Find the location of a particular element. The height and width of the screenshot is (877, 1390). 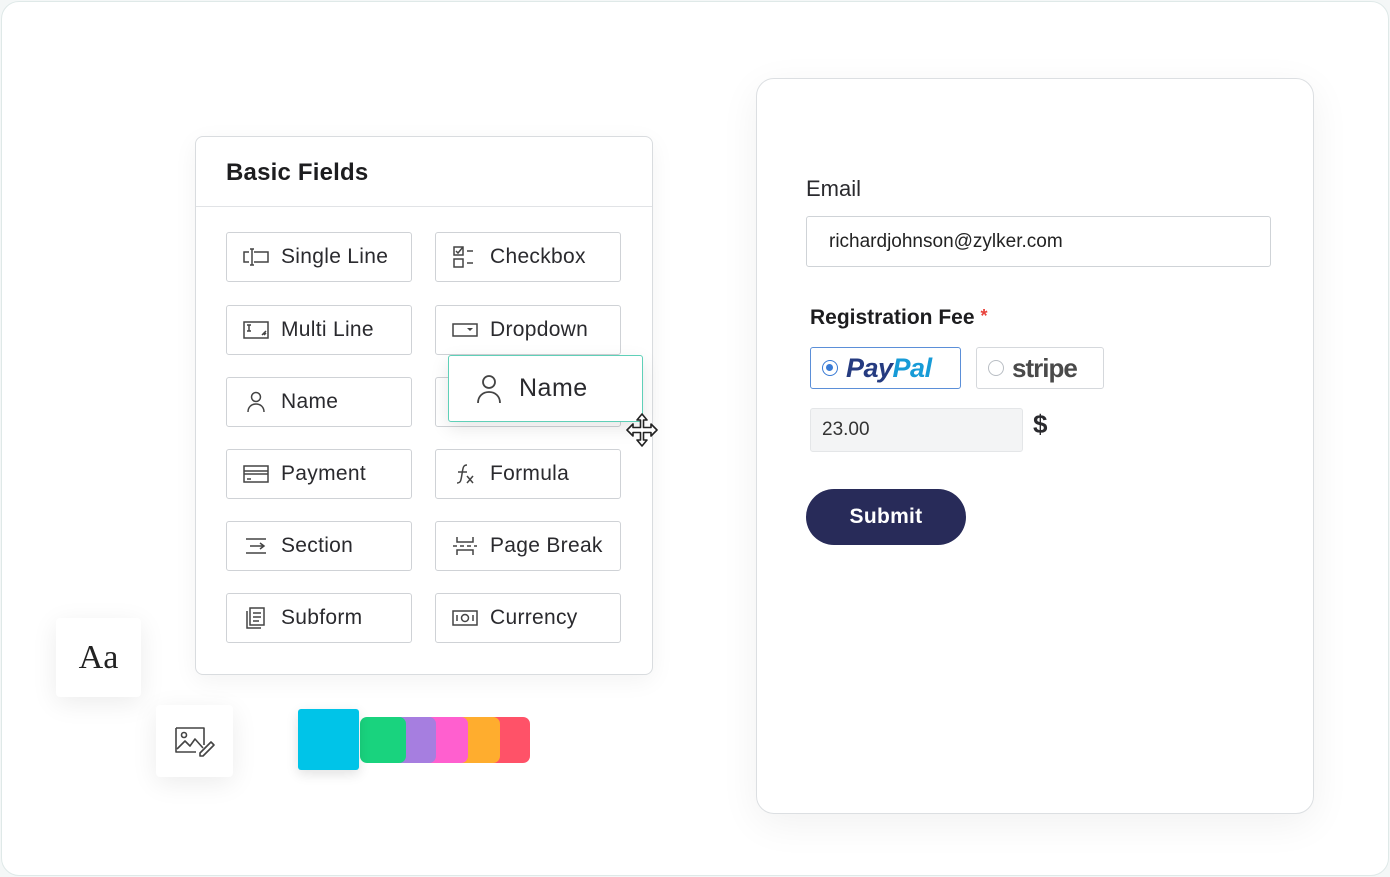

field-payment: Payment is located at coordinates (319, 474).